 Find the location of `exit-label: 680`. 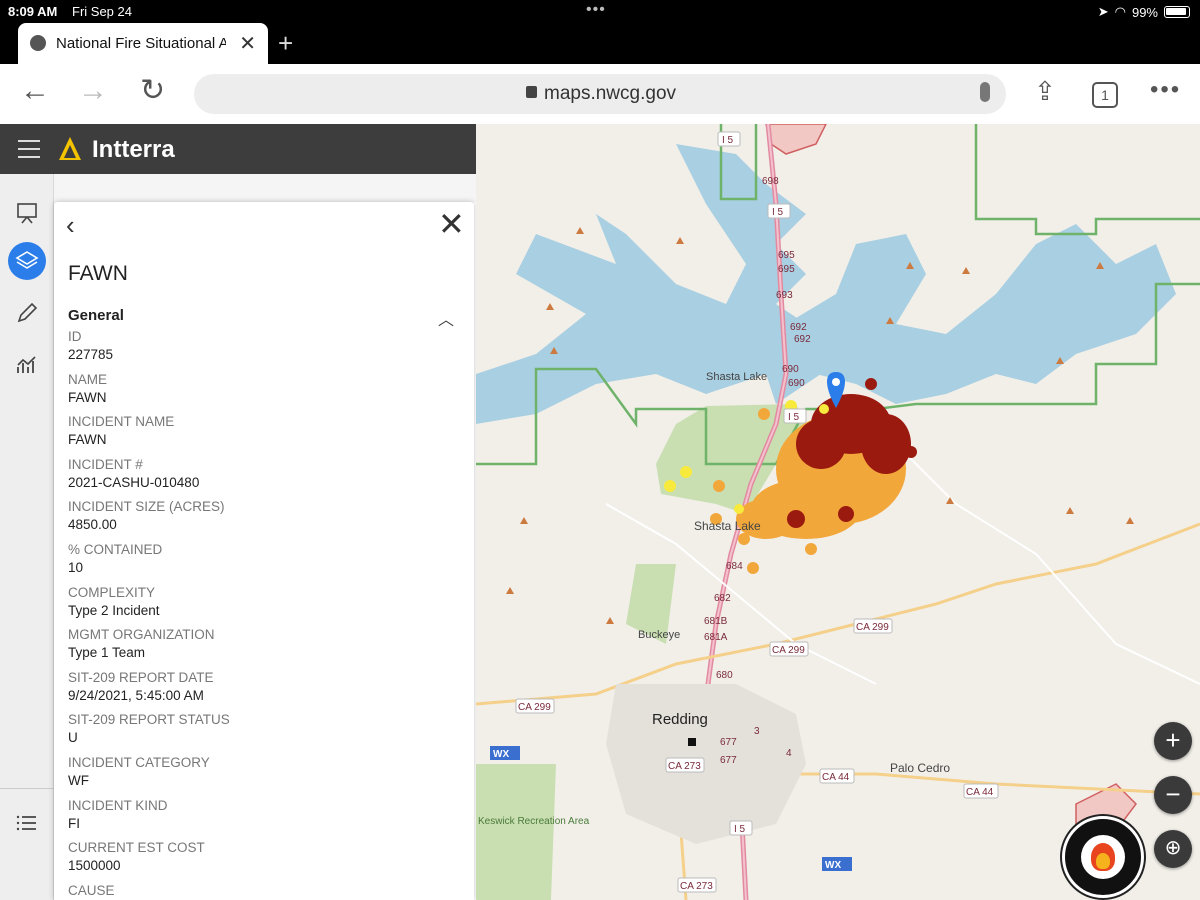

exit-label: 680 is located at coordinates (724, 675).